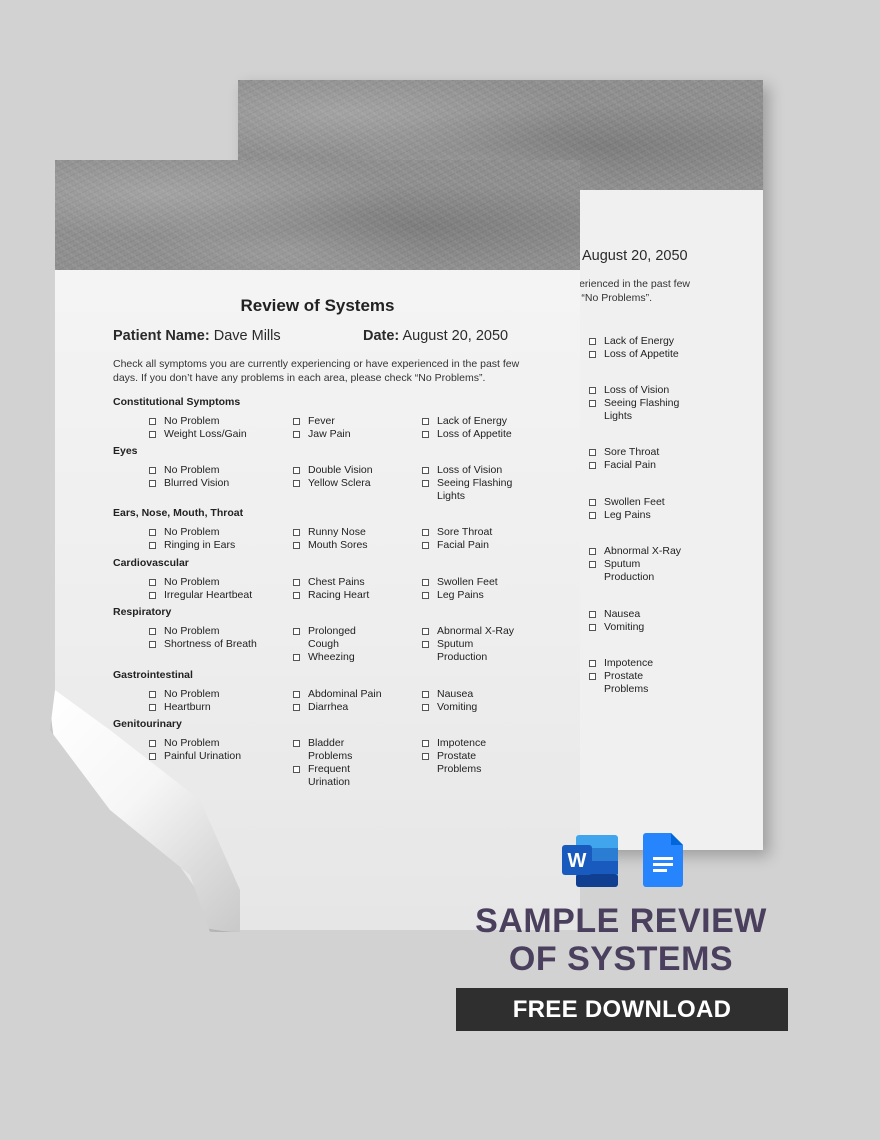 This screenshot has height=1140, width=880. I want to click on symptom-checkbox-item: Racing Heart, so click(331, 595).